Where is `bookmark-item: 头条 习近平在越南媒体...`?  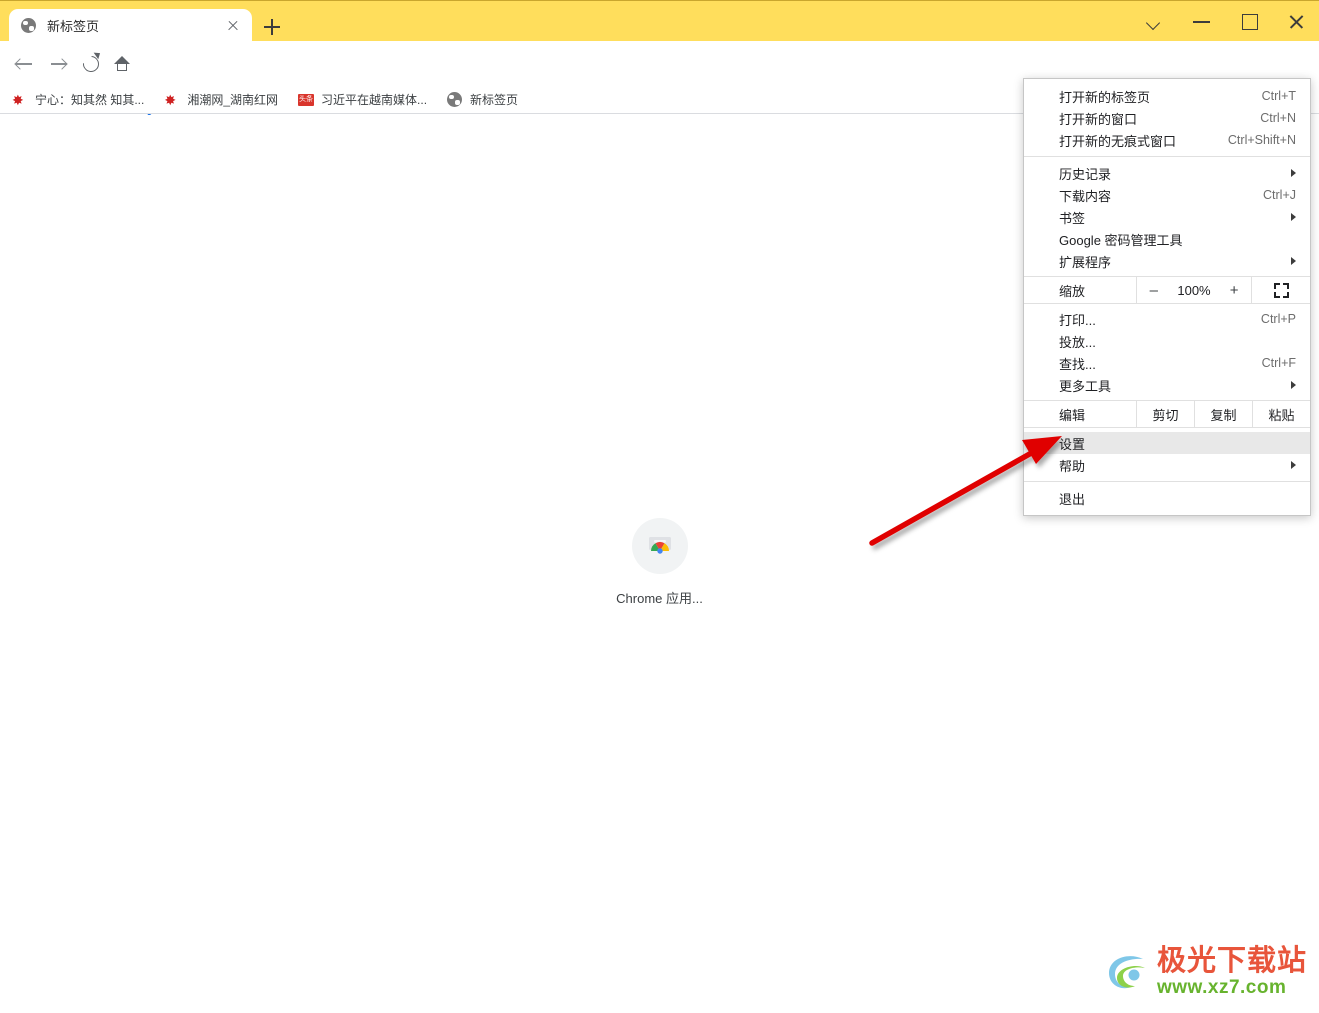 bookmark-item: 头条 习近平在越南媒体... is located at coordinates (362, 100).